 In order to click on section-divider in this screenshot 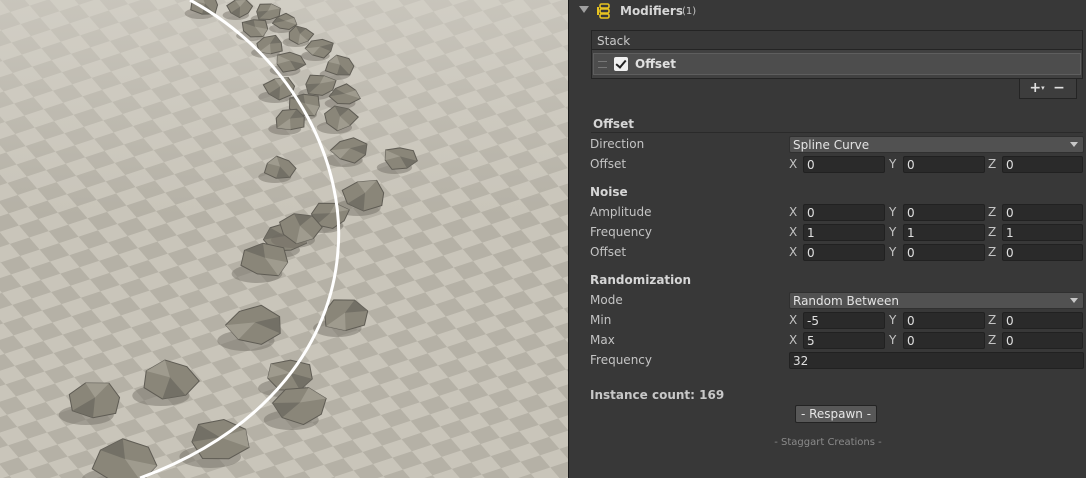, I will do `click(837, 132)`.